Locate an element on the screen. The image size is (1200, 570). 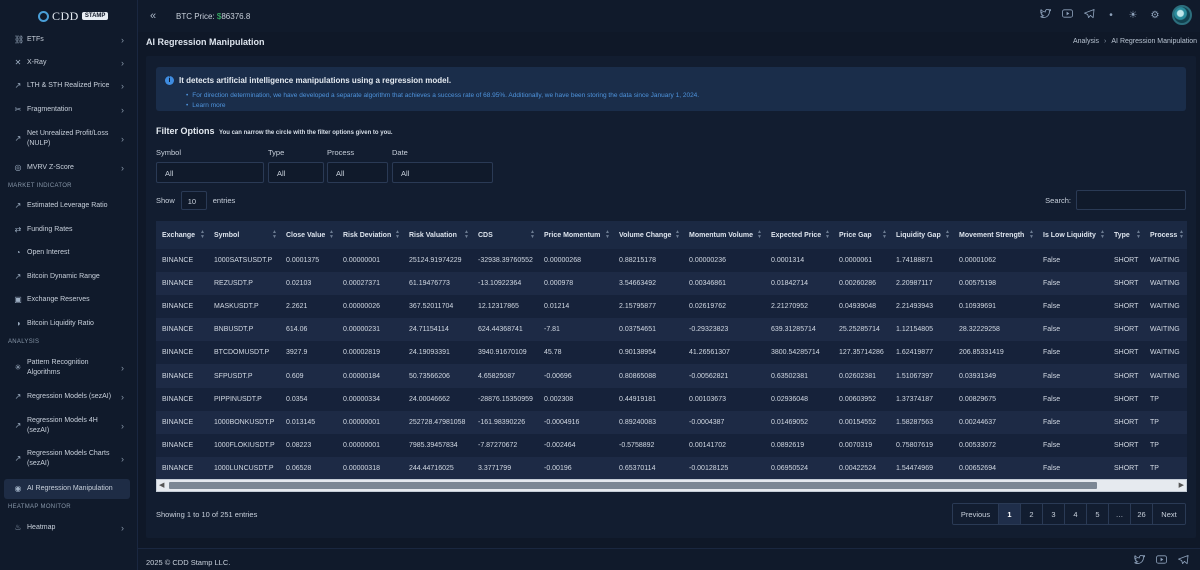
liquidity-icon: ◑ is located at coordinates (18, 323).